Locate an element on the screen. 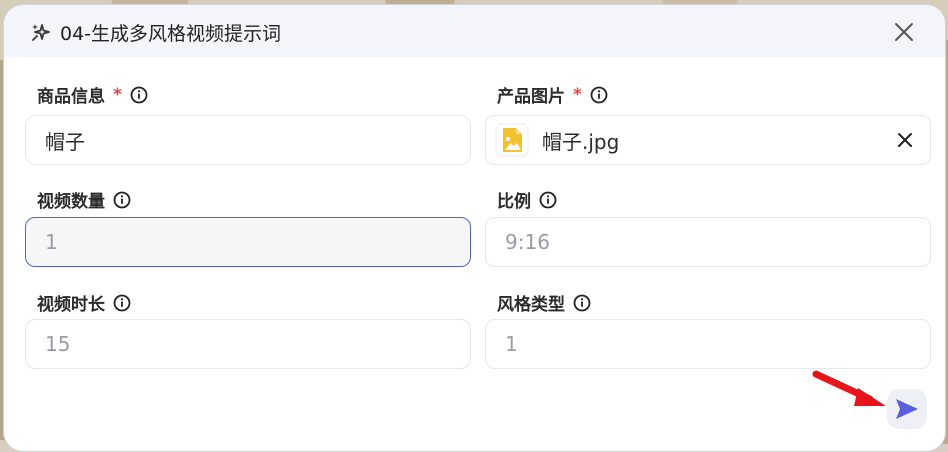 Image resolution: width=948 pixels, height=452 pixels. send-button is located at coordinates (907, 409).